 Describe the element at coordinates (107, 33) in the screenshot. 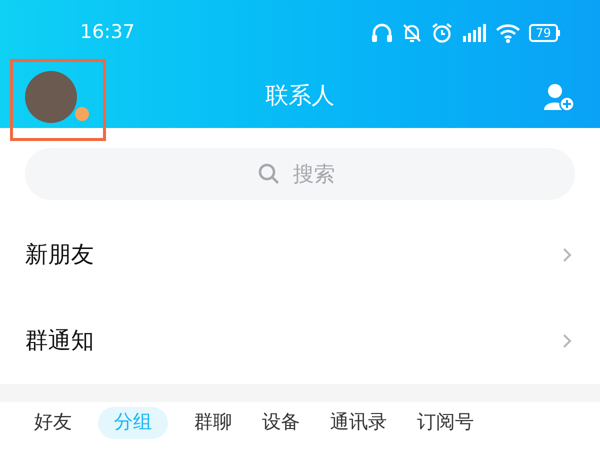

I see `status-time: 16:37` at that location.